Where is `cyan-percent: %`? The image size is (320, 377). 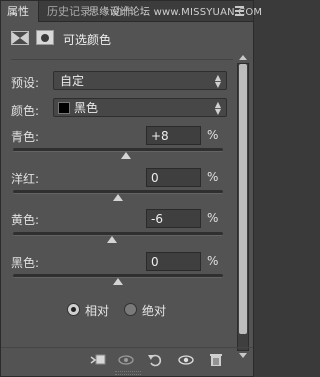
cyan-percent: % is located at coordinates (213, 135).